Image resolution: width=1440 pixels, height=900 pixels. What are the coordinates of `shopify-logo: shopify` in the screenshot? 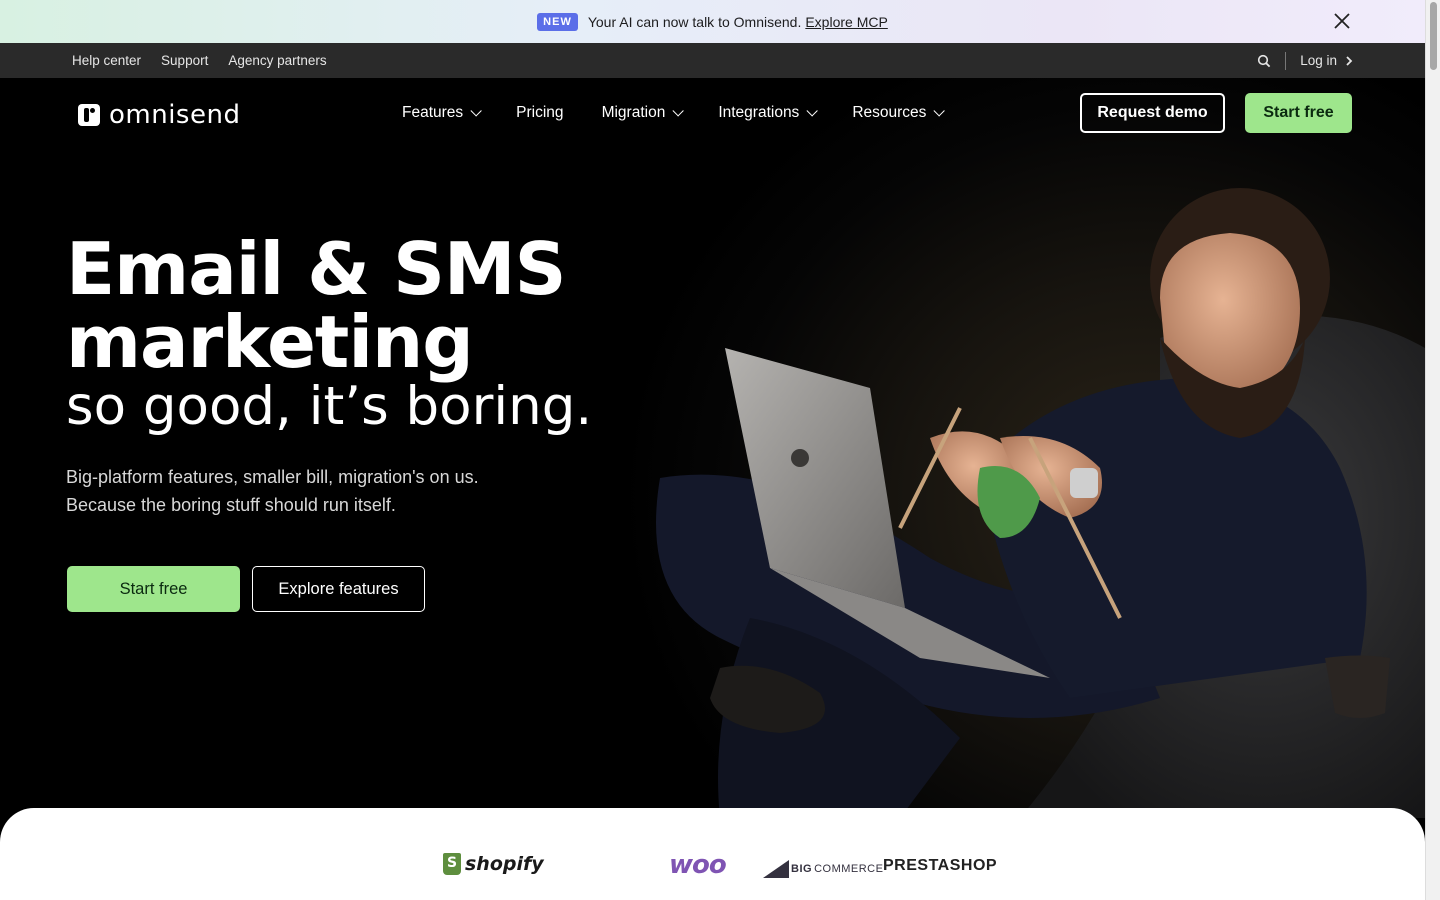 It's located at (493, 864).